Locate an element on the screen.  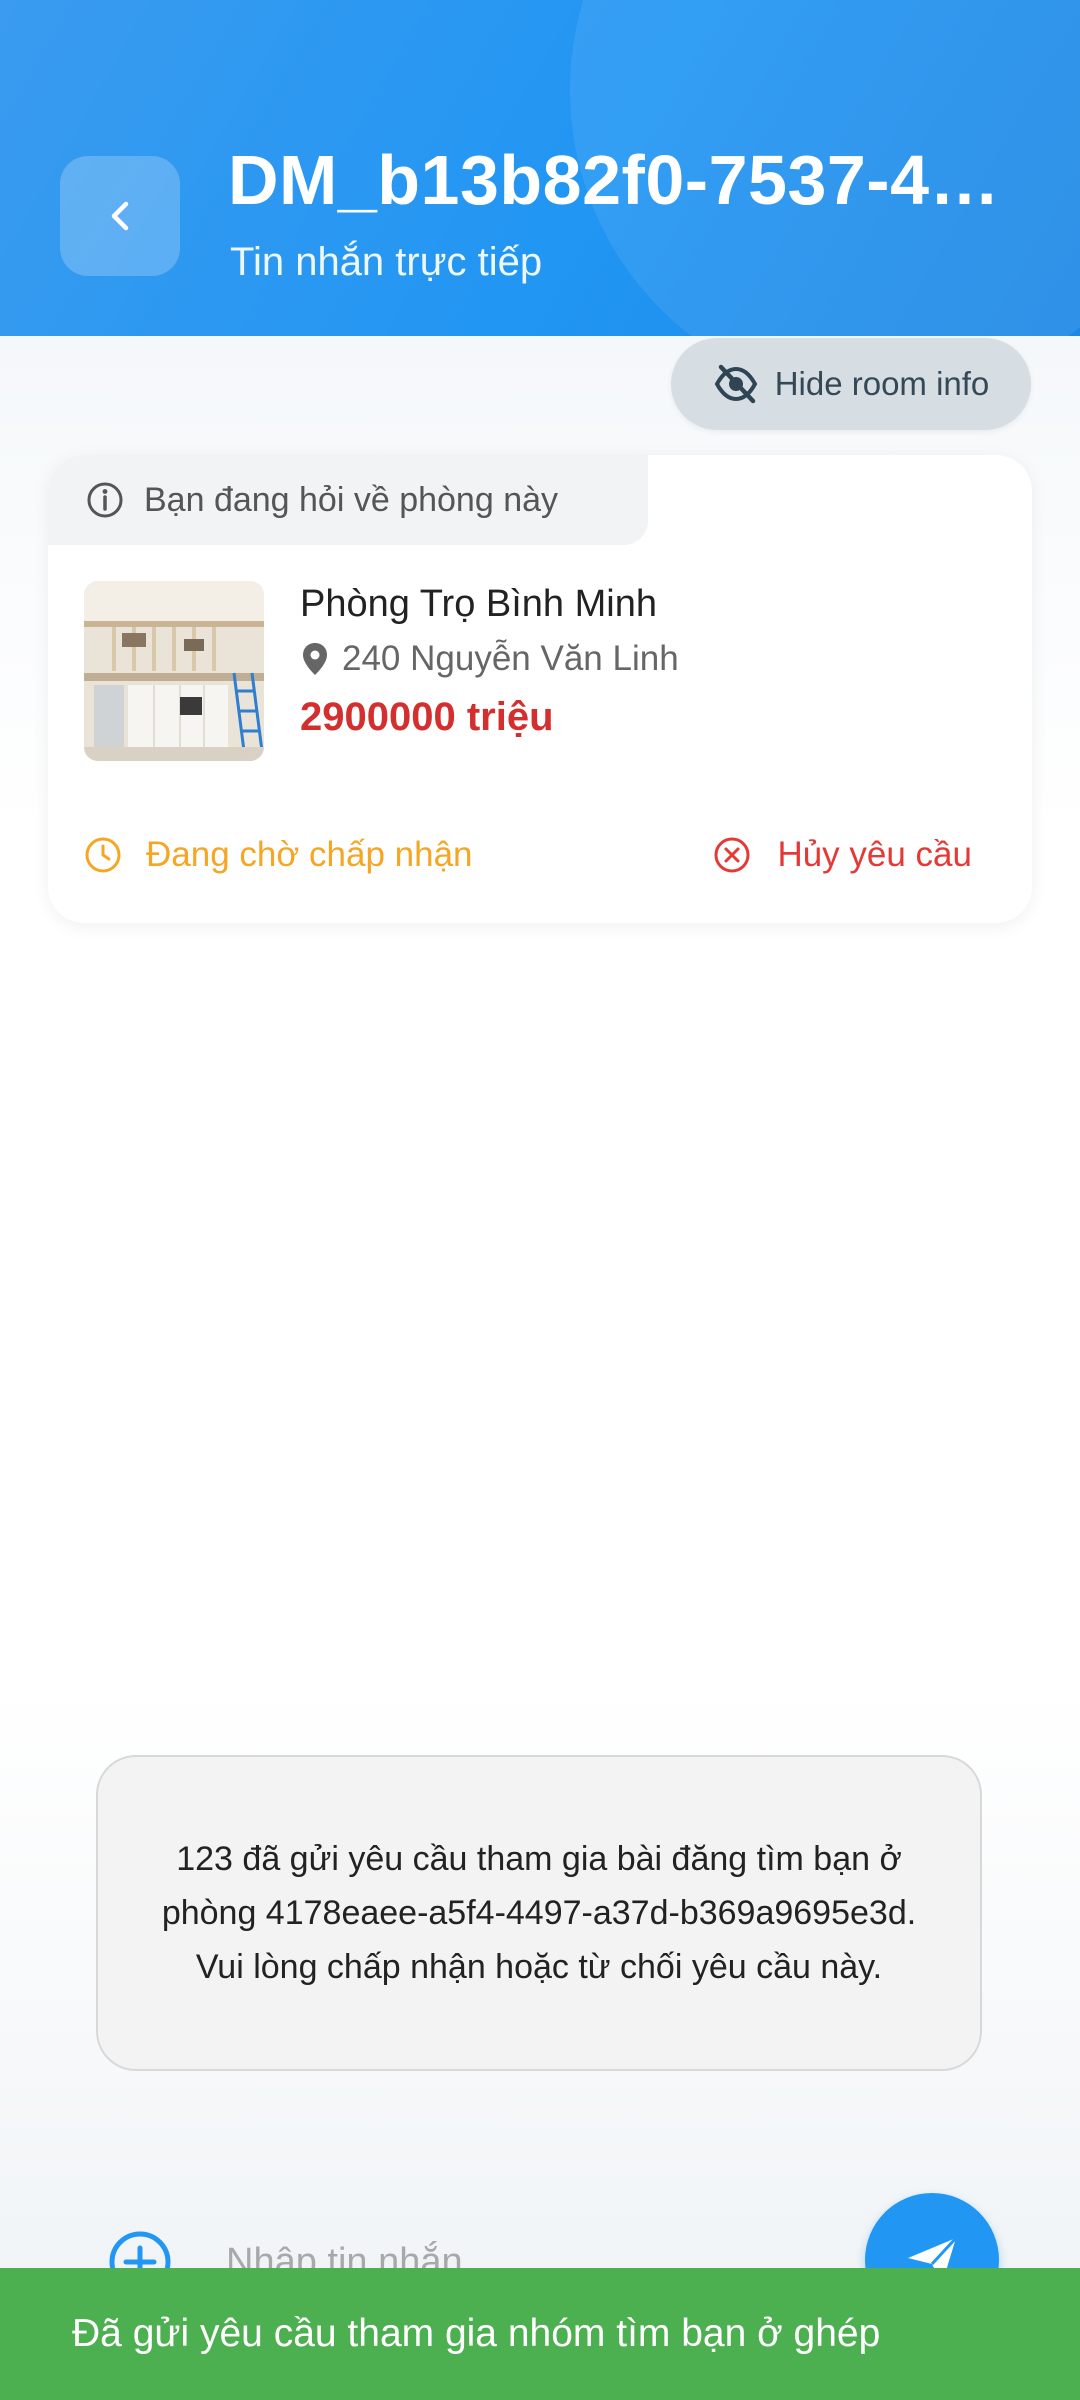
back-arrow-icon is located at coordinates (120, 216).